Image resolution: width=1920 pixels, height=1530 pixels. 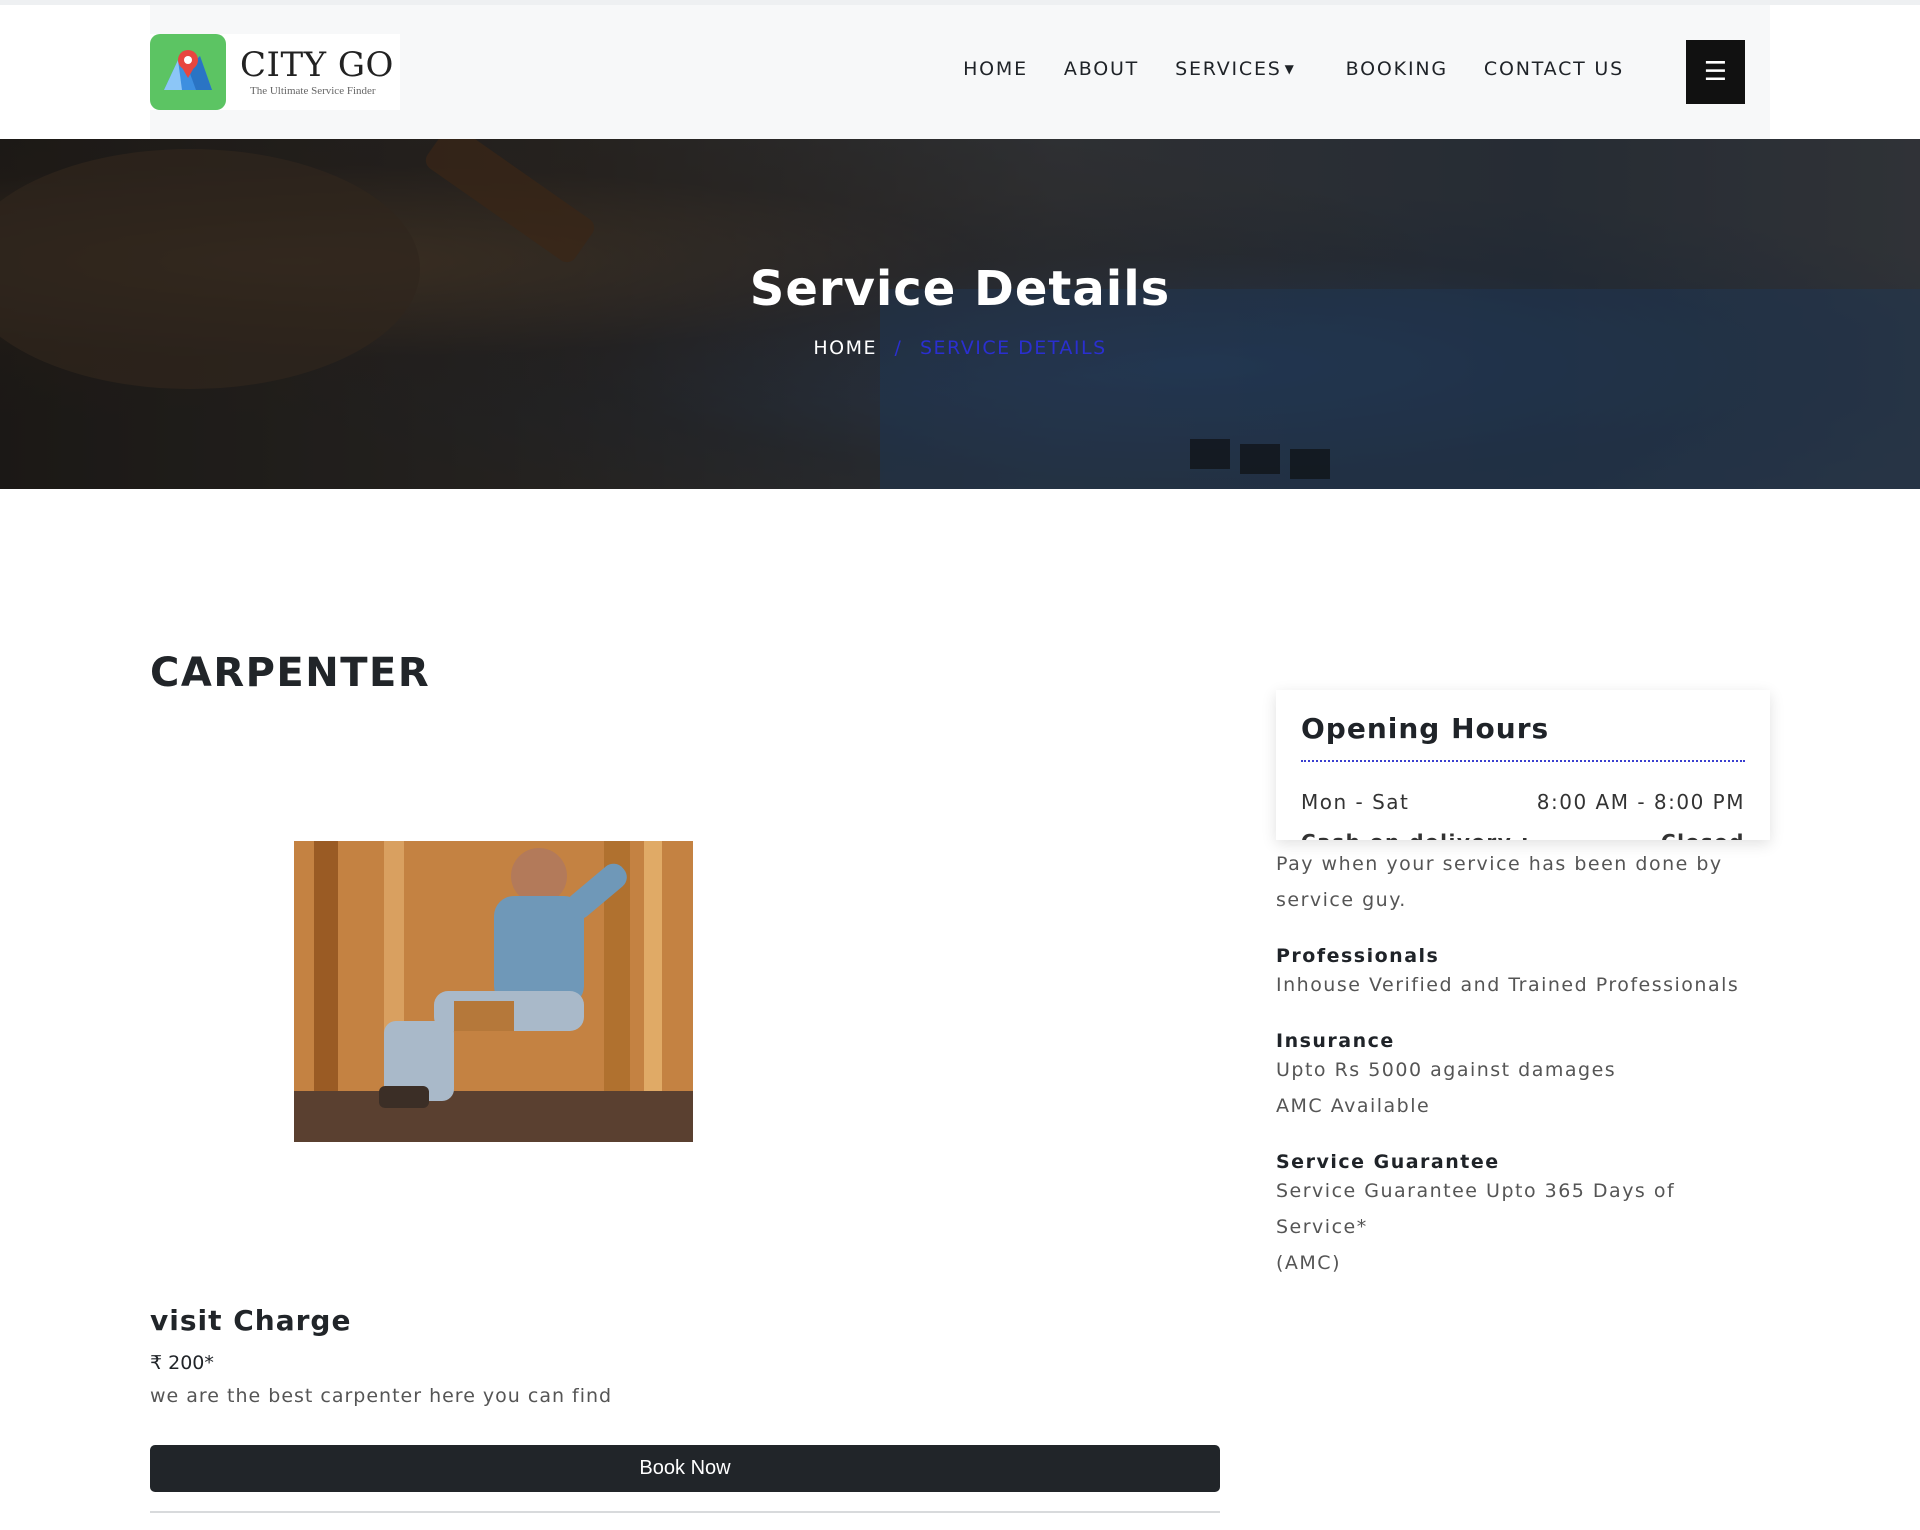 I want to click on feature-title: Insurance, so click(x=1335, y=1041).